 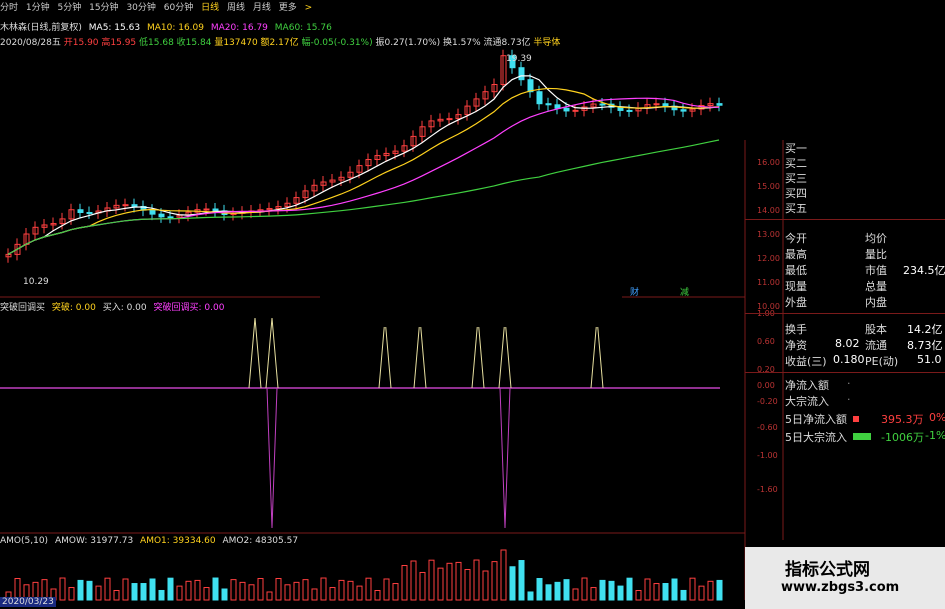 What do you see at coordinates (876, 345) in the screenshot?
I see `stat-float-label: 流通` at bounding box center [876, 345].